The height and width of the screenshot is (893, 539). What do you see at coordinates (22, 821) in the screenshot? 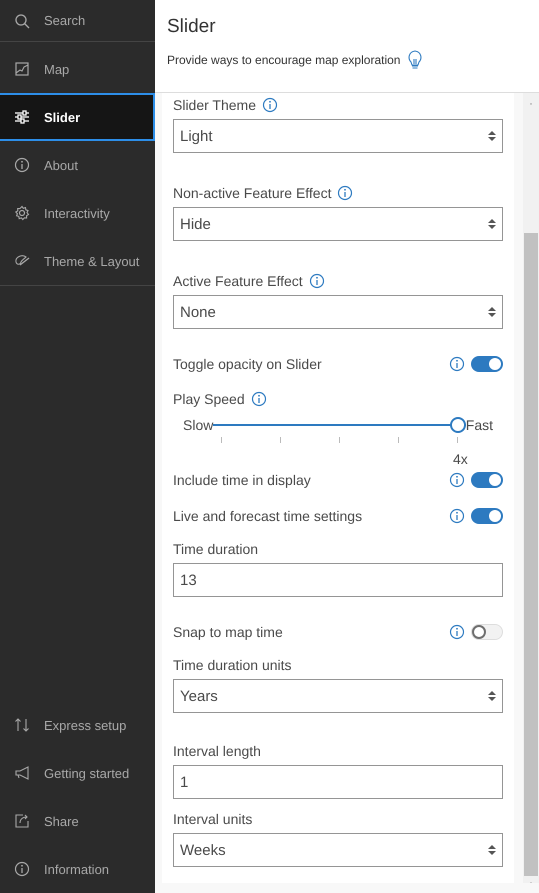
I see `share-icon` at bounding box center [22, 821].